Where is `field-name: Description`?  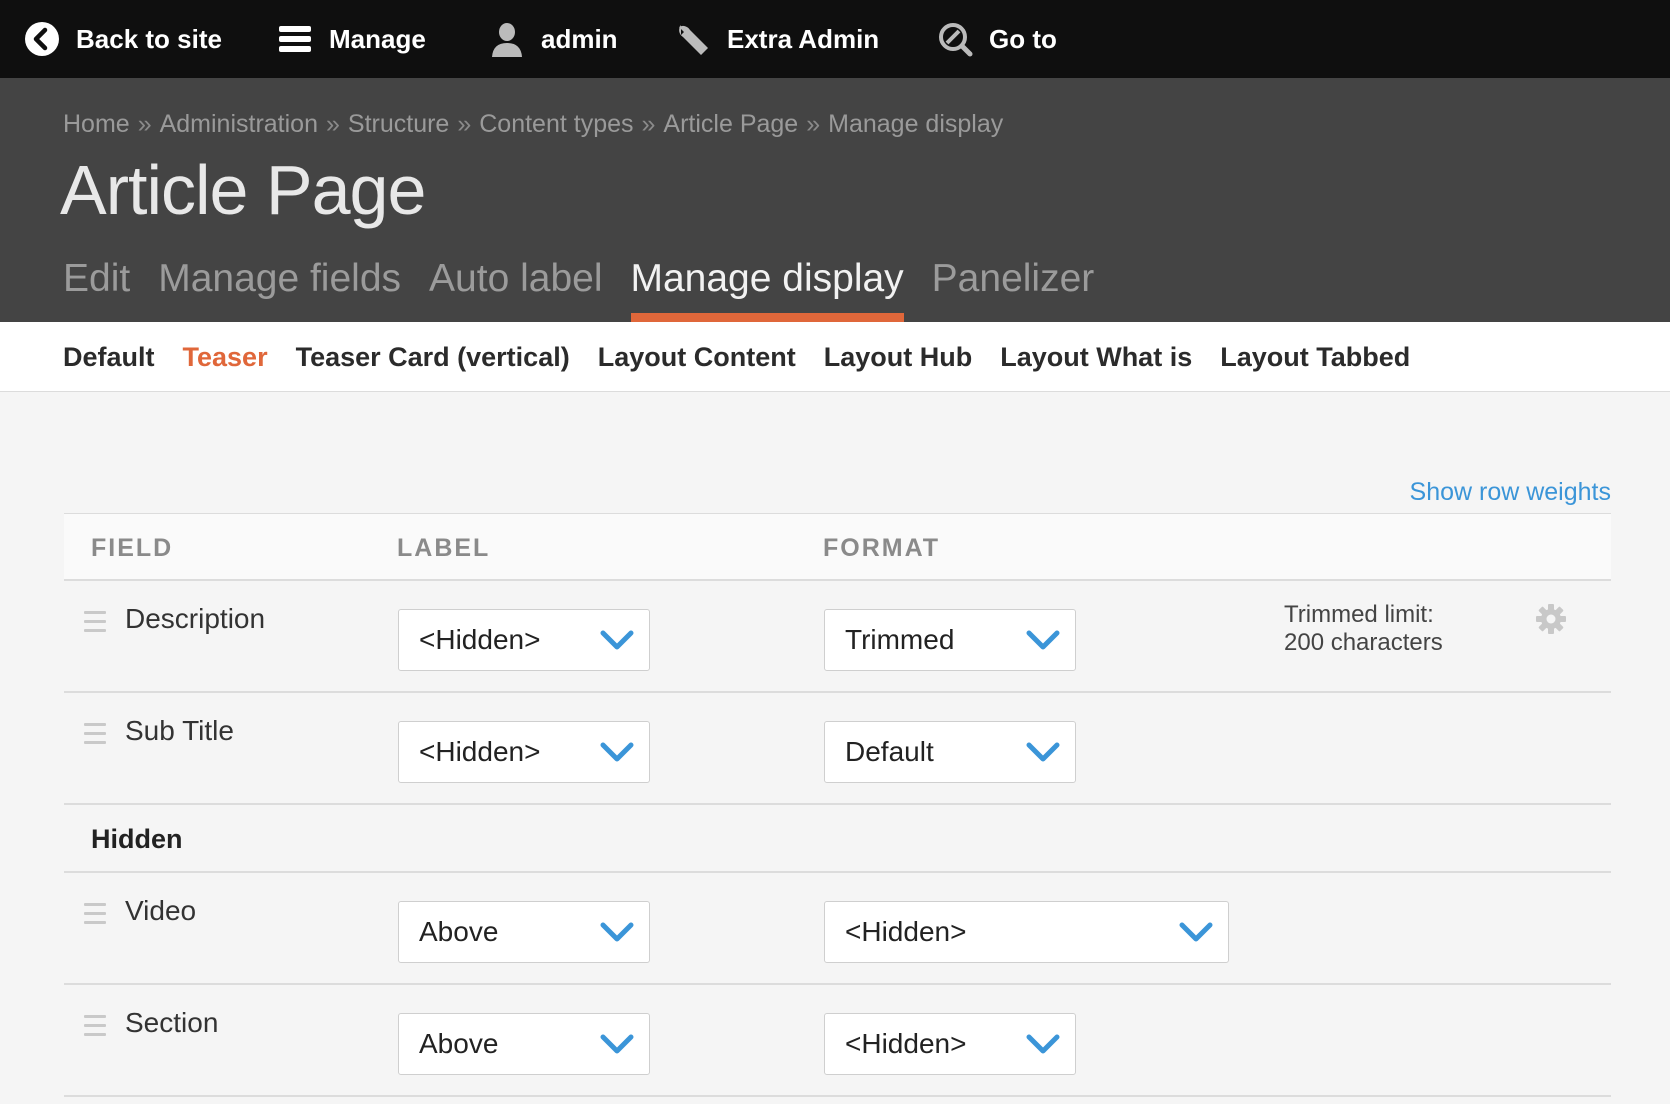
field-name: Description is located at coordinates (195, 618).